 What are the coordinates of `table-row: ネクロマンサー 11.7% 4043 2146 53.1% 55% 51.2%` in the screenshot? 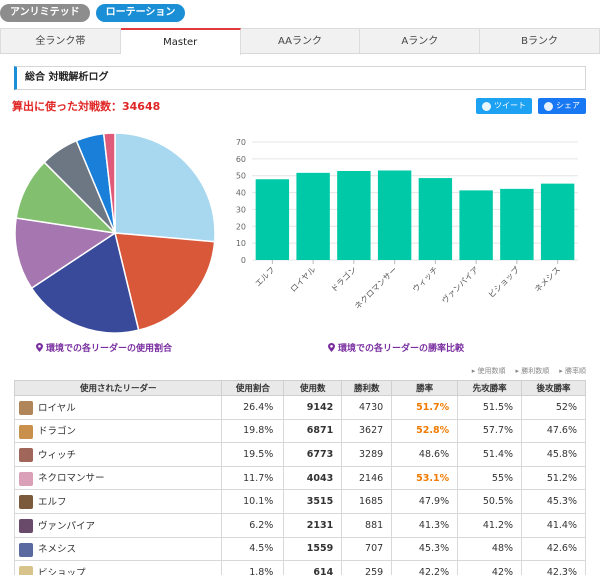 It's located at (299, 478).